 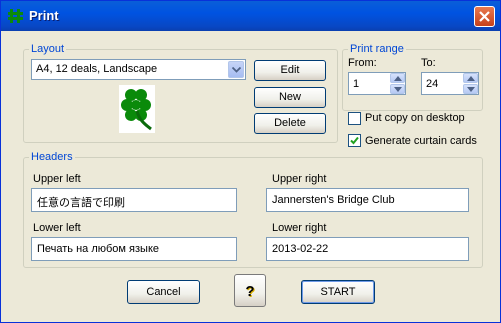 What do you see at coordinates (137, 109) in the screenshot?
I see `four-leaf-clover-icon` at bounding box center [137, 109].